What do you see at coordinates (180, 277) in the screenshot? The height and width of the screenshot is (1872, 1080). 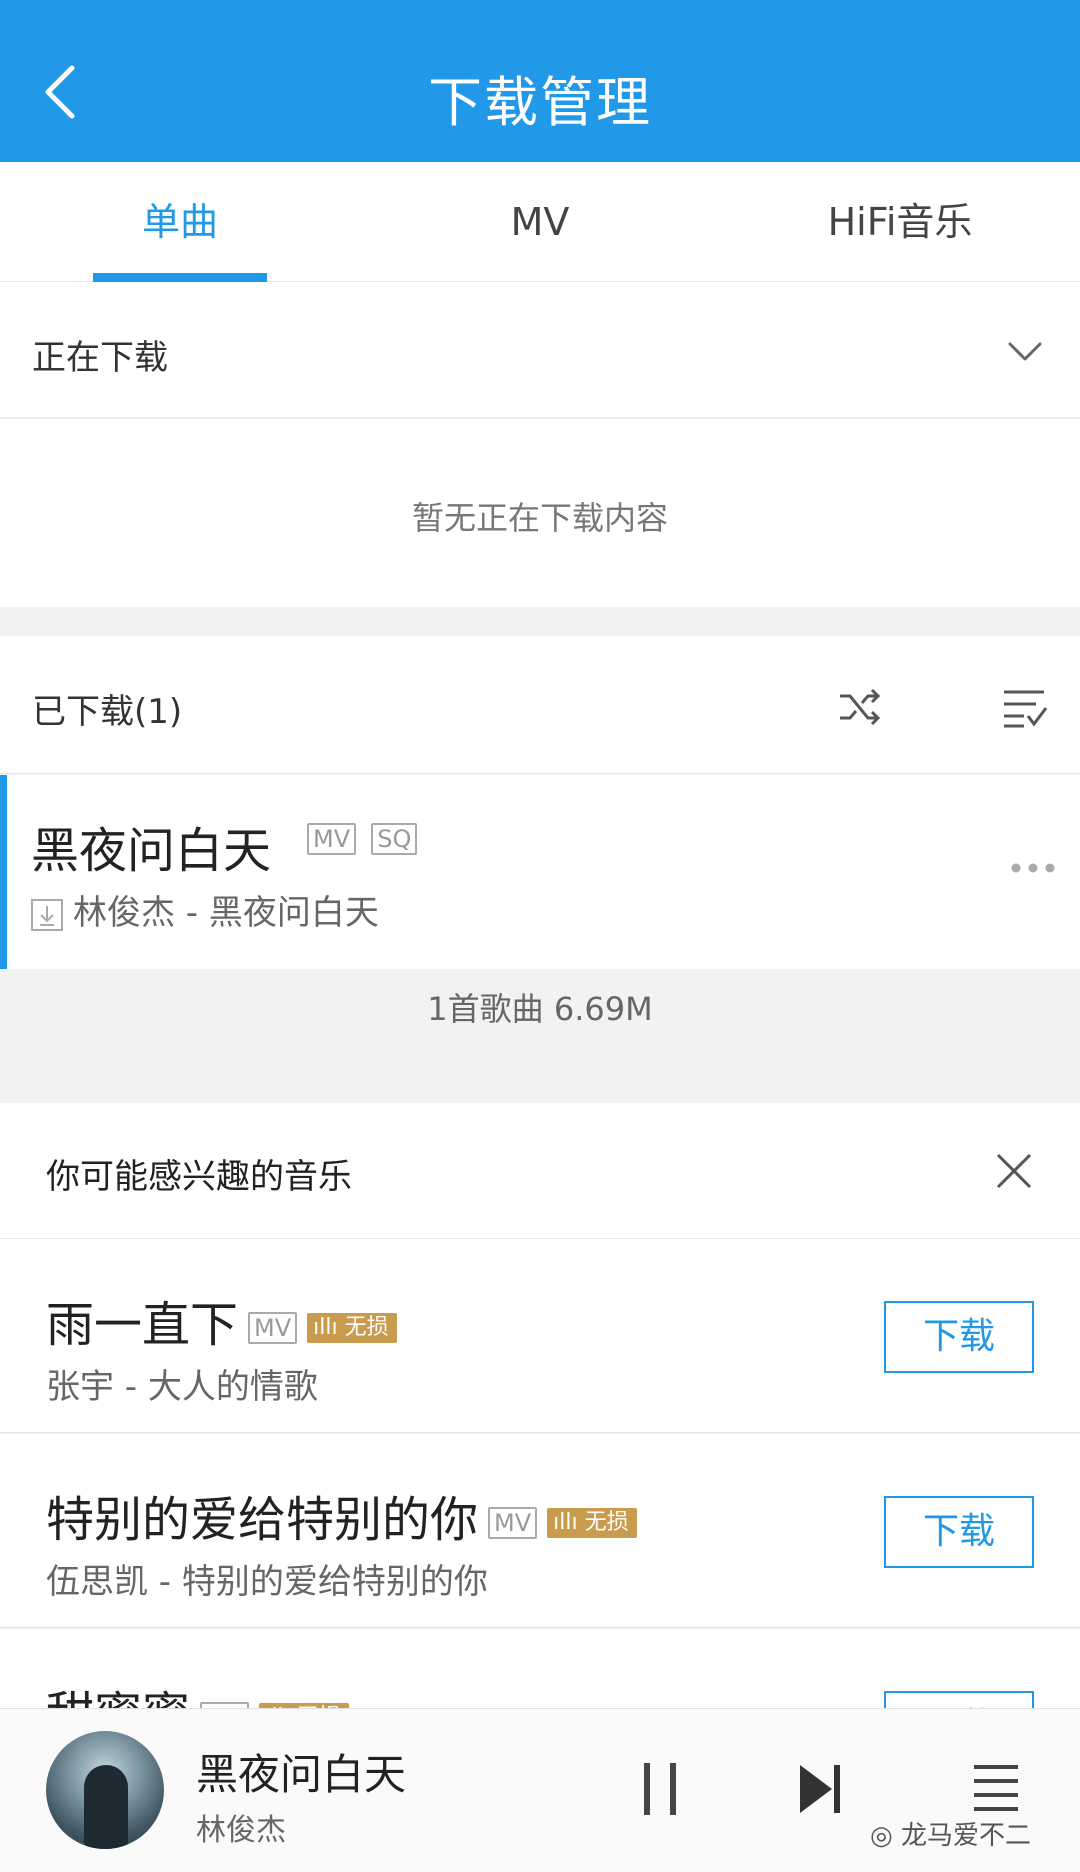 I see `active-tab-indicator` at bounding box center [180, 277].